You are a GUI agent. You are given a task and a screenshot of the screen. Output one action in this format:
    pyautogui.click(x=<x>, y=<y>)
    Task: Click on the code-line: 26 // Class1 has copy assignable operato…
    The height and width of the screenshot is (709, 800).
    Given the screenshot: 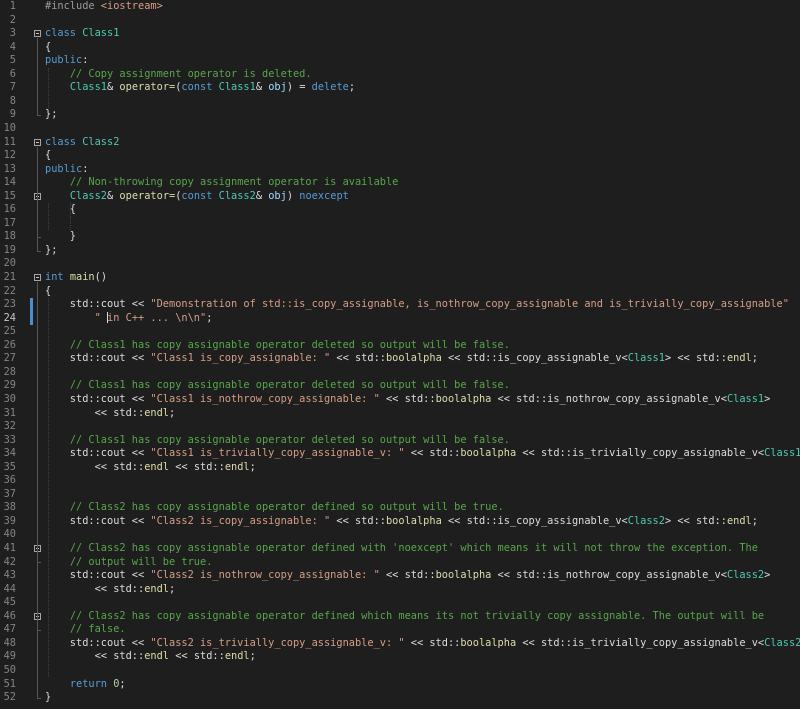 What is the action you would take?
    pyautogui.click(x=400, y=346)
    